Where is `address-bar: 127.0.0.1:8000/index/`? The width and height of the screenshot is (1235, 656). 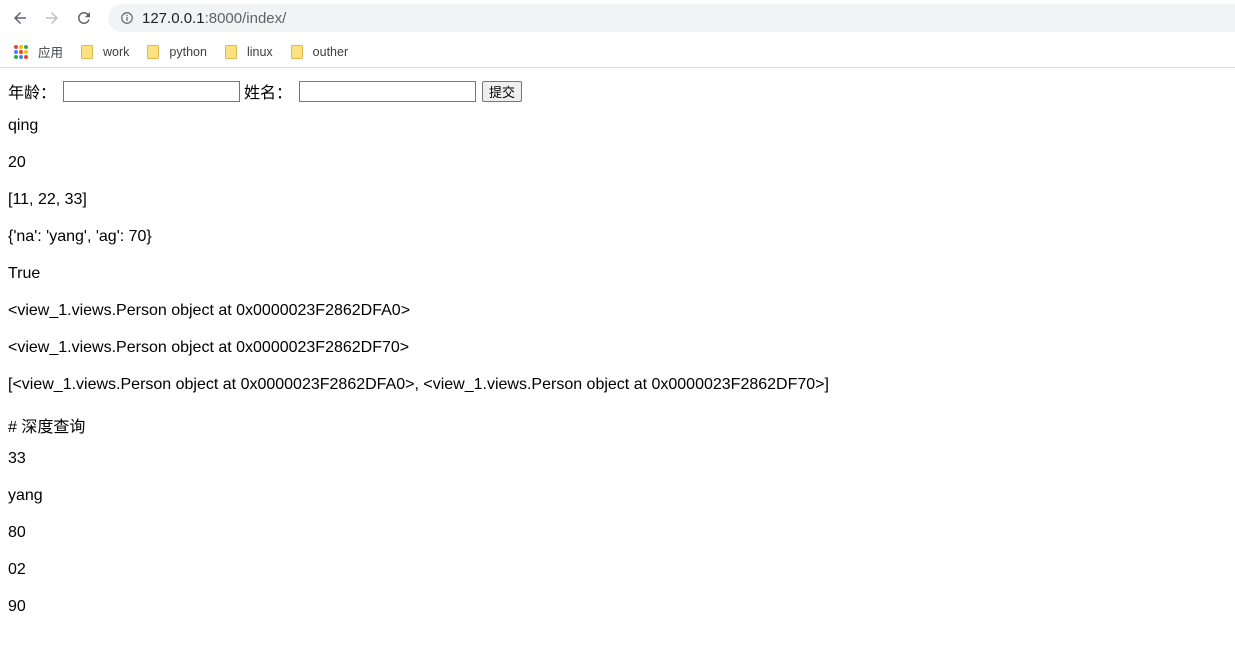 address-bar: 127.0.0.1:8000/index/ is located at coordinates (671, 18).